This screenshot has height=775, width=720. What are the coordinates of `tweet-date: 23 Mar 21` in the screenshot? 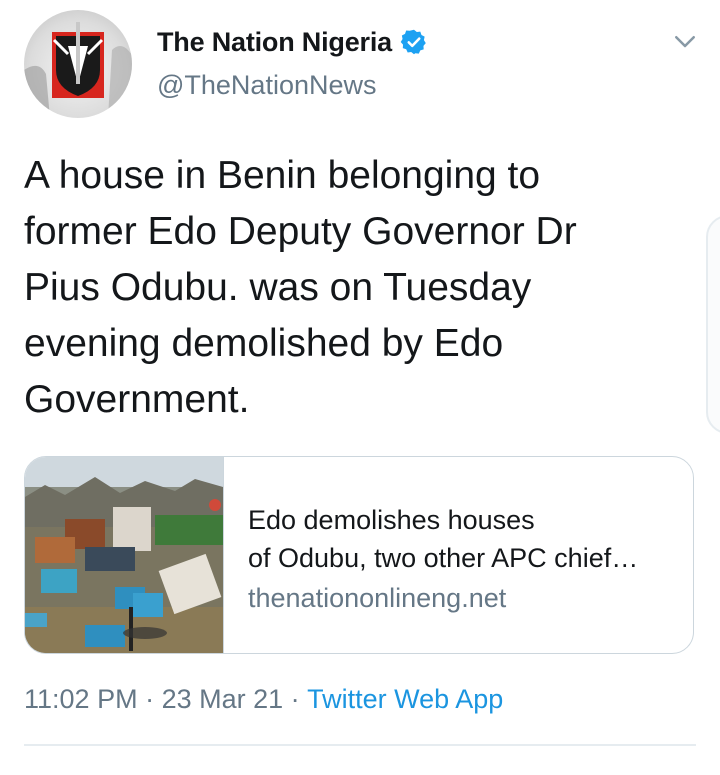 It's located at (223, 699).